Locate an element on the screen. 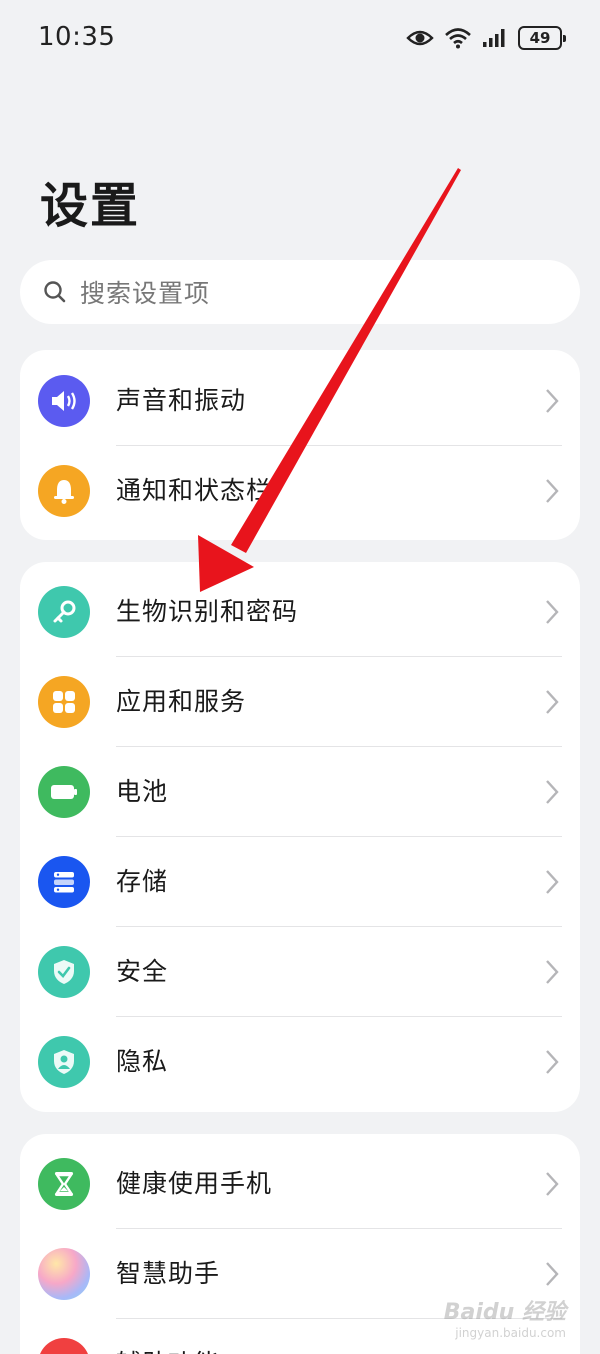 This screenshot has width=600, height=1354. eye-icon is located at coordinates (420, 38).